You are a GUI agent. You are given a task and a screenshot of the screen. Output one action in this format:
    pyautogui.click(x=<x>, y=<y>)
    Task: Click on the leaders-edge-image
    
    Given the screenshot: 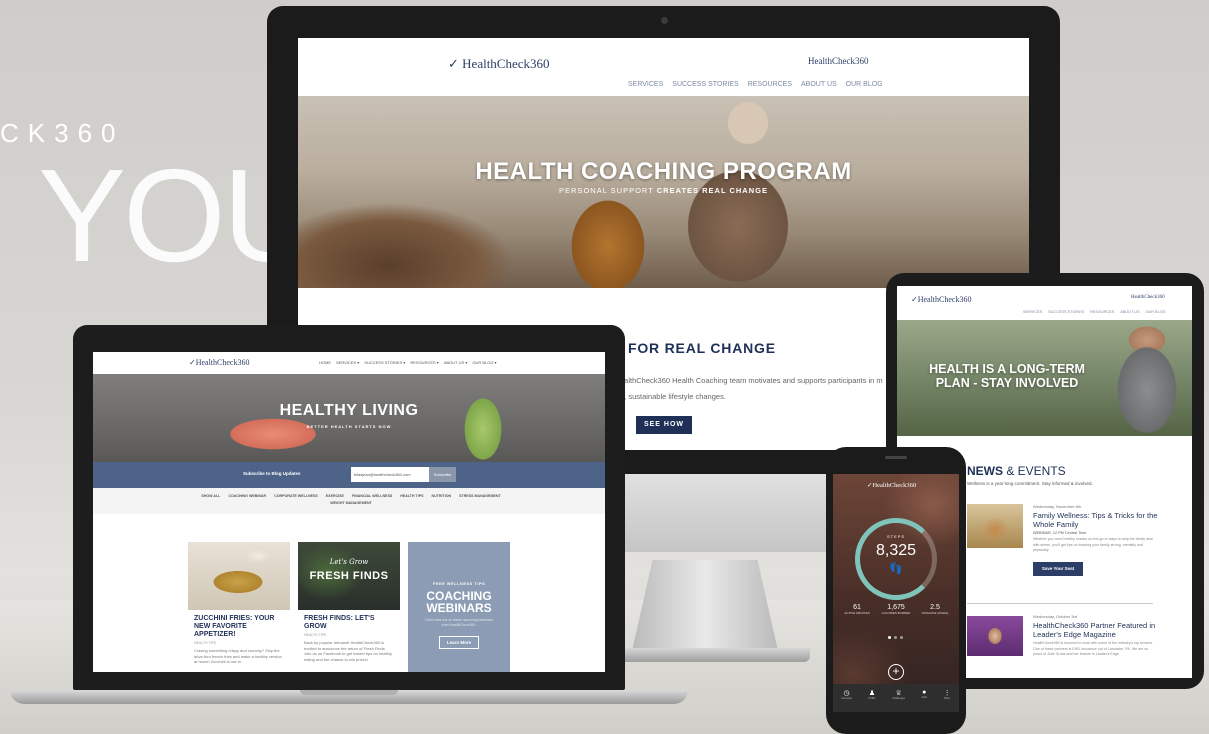 What is the action you would take?
    pyautogui.click(x=995, y=636)
    